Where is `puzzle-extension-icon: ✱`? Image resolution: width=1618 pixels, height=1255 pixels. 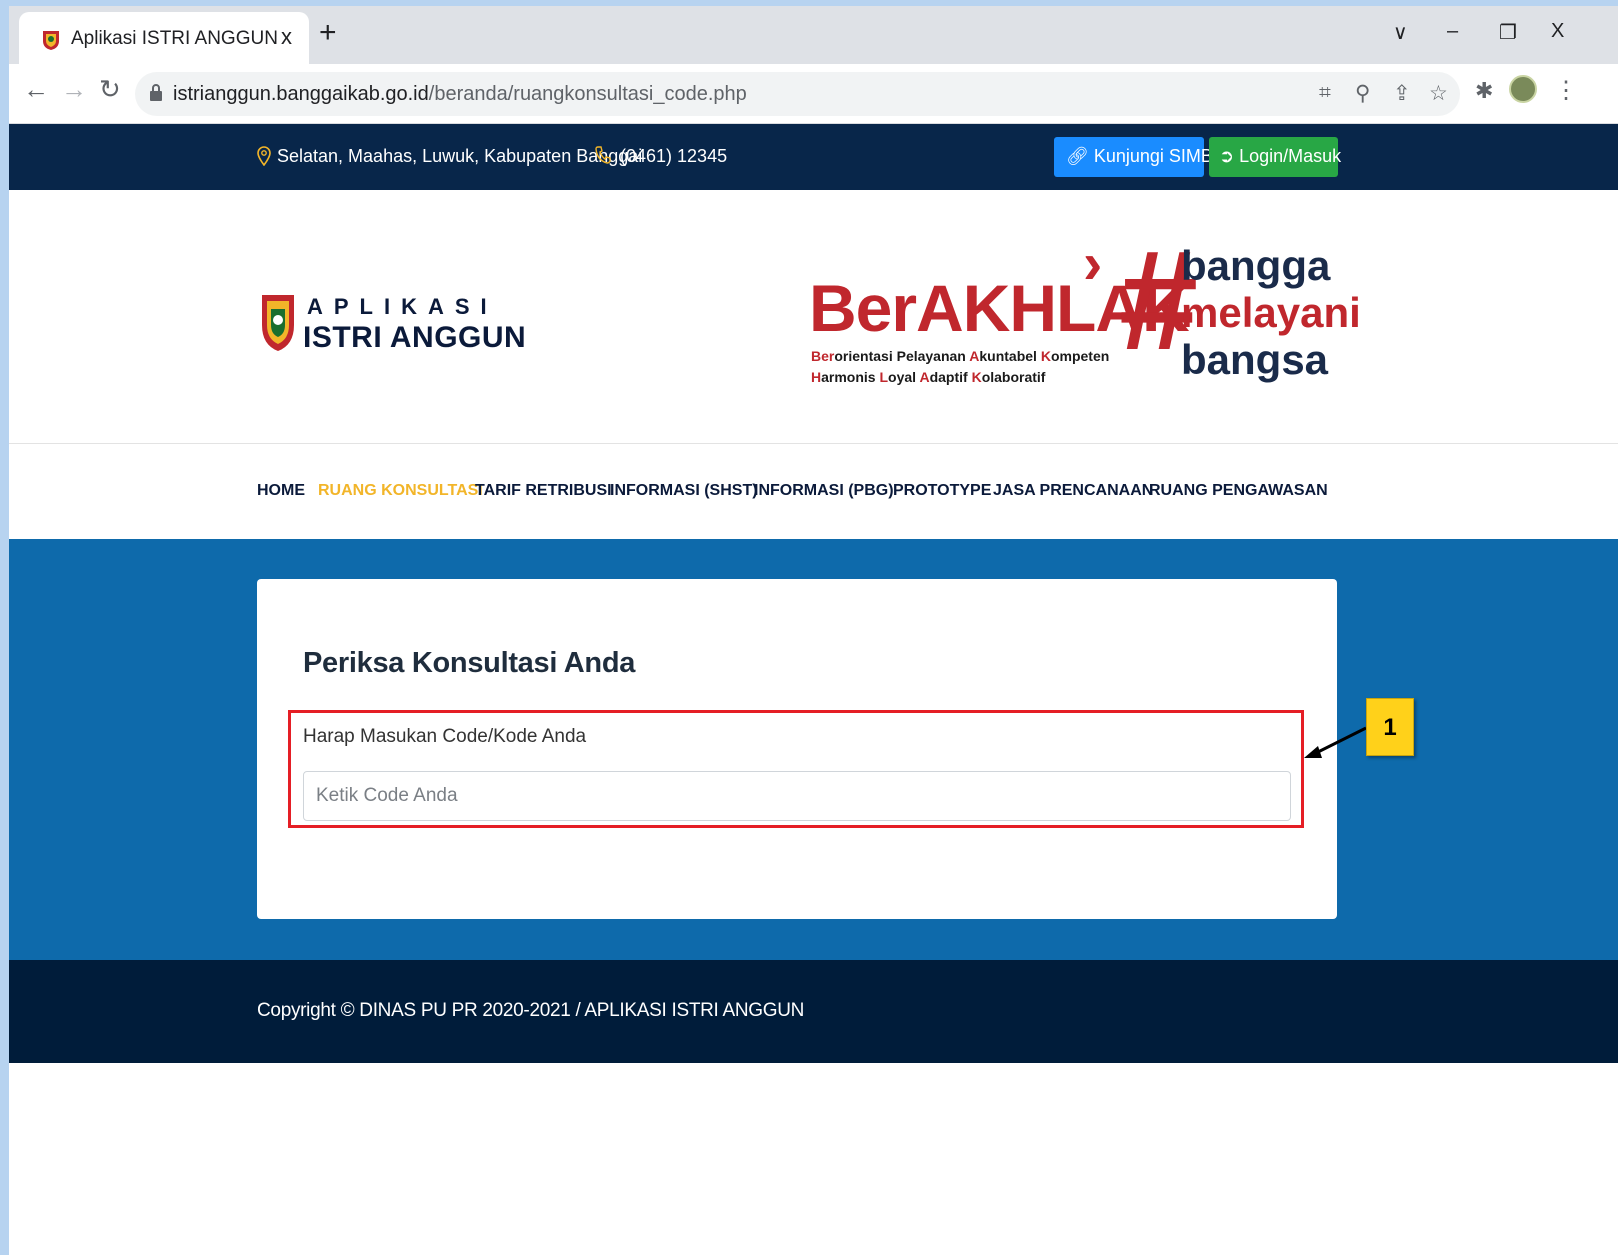 puzzle-extension-icon: ✱ is located at coordinates (1484, 91).